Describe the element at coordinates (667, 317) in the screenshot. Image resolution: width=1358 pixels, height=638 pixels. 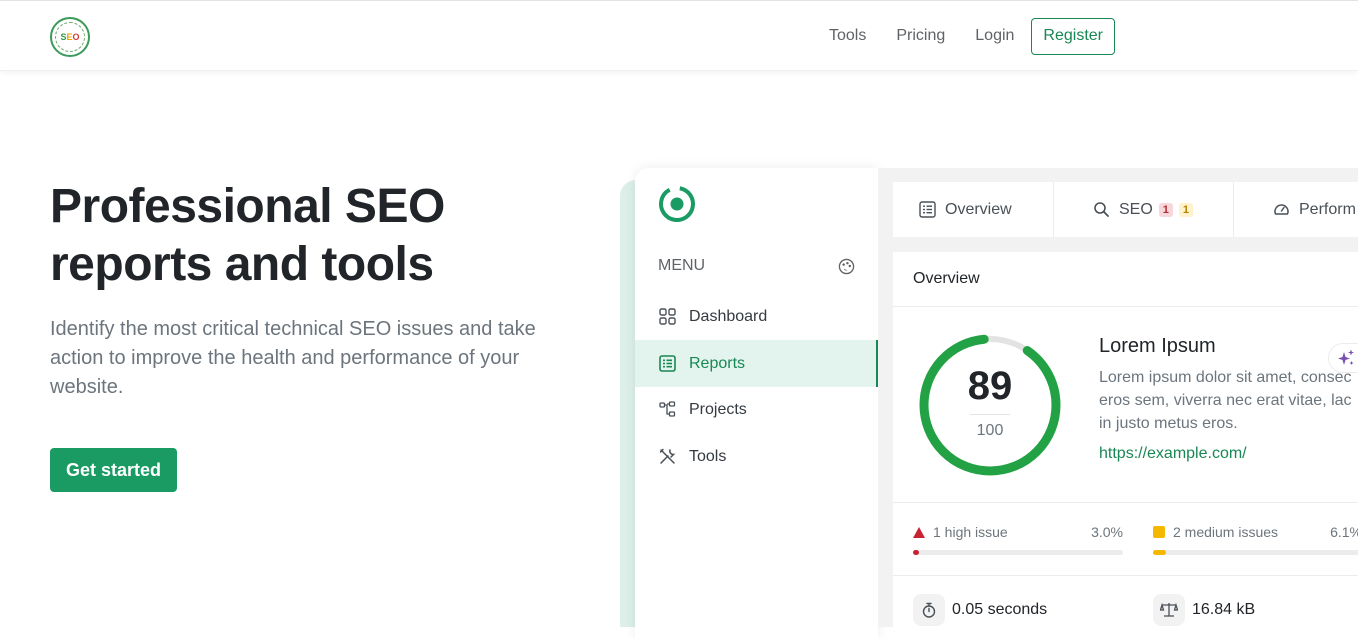
I see `grid-icon` at that location.